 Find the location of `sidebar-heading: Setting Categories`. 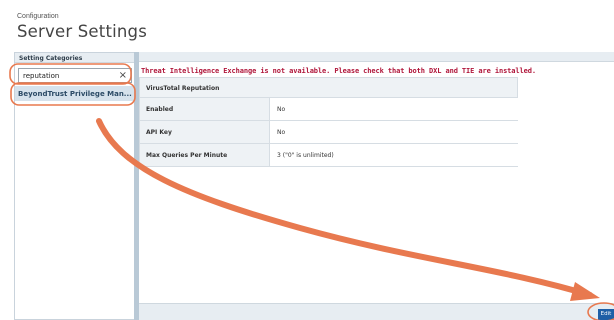

sidebar-heading: Setting Categories is located at coordinates (75, 58).